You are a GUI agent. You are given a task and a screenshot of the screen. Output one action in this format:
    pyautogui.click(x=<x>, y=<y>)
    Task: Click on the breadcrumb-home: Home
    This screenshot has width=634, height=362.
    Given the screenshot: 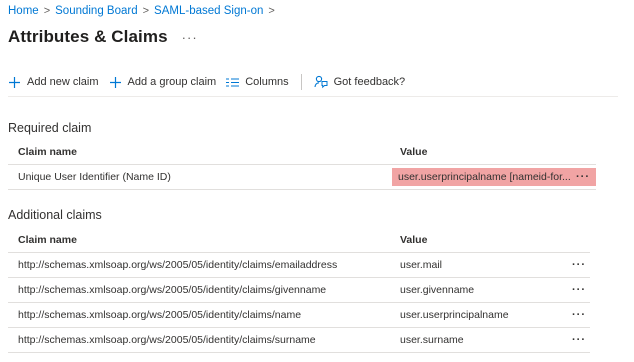 What is the action you would take?
    pyautogui.click(x=23, y=11)
    